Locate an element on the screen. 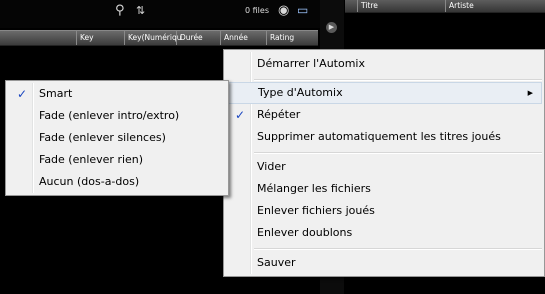  column-key-numeric: Key(Numériqu is located at coordinates (153, 38).